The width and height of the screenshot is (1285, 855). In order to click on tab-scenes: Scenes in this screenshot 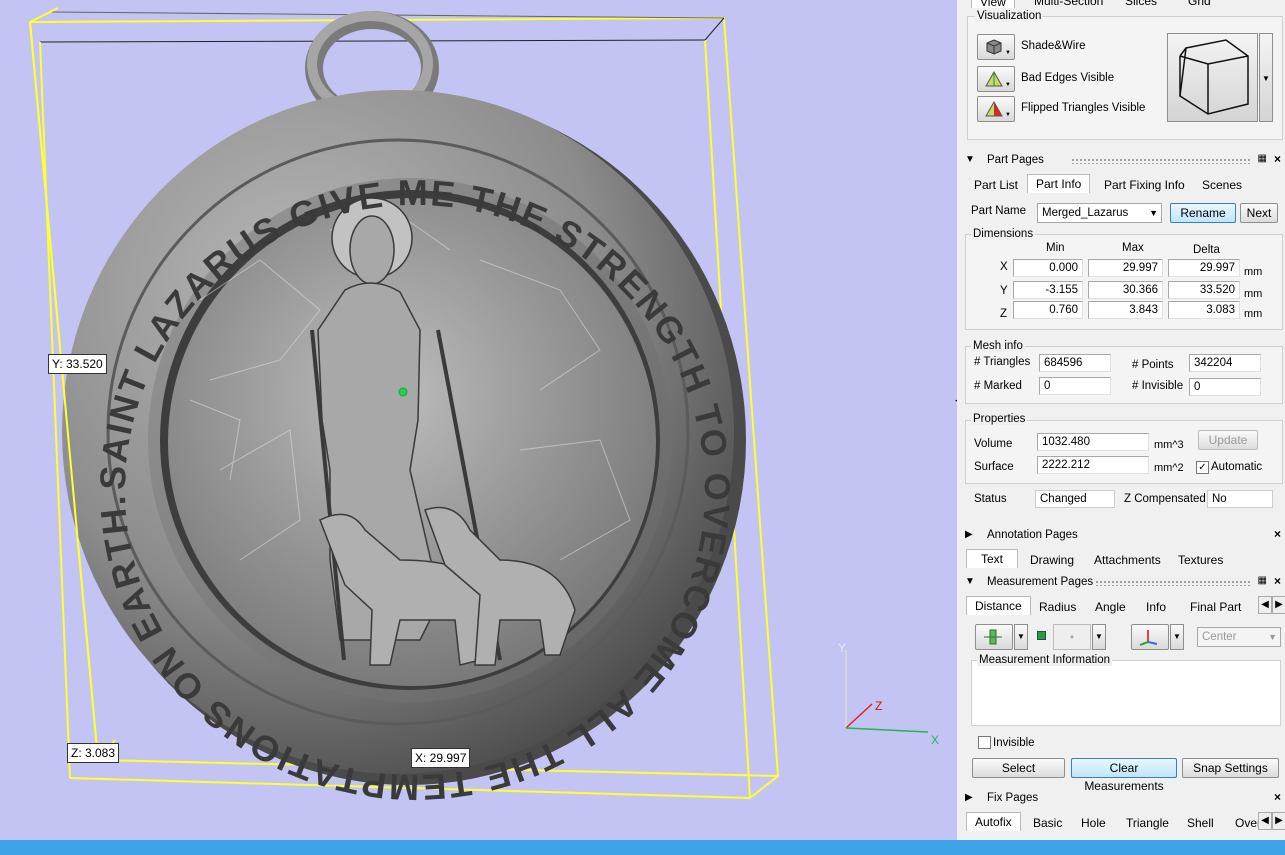, I will do `click(1222, 185)`.